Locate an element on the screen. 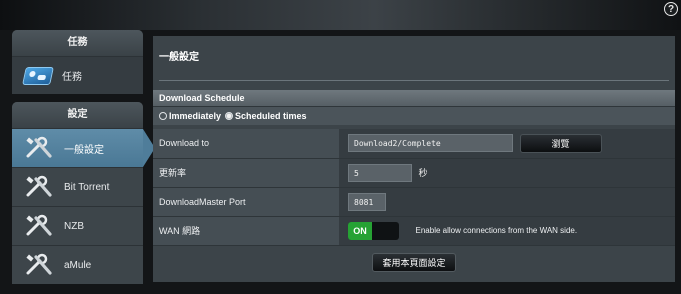 The image size is (681, 294). refresh-rate-input: 5 is located at coordinates (380, 172).